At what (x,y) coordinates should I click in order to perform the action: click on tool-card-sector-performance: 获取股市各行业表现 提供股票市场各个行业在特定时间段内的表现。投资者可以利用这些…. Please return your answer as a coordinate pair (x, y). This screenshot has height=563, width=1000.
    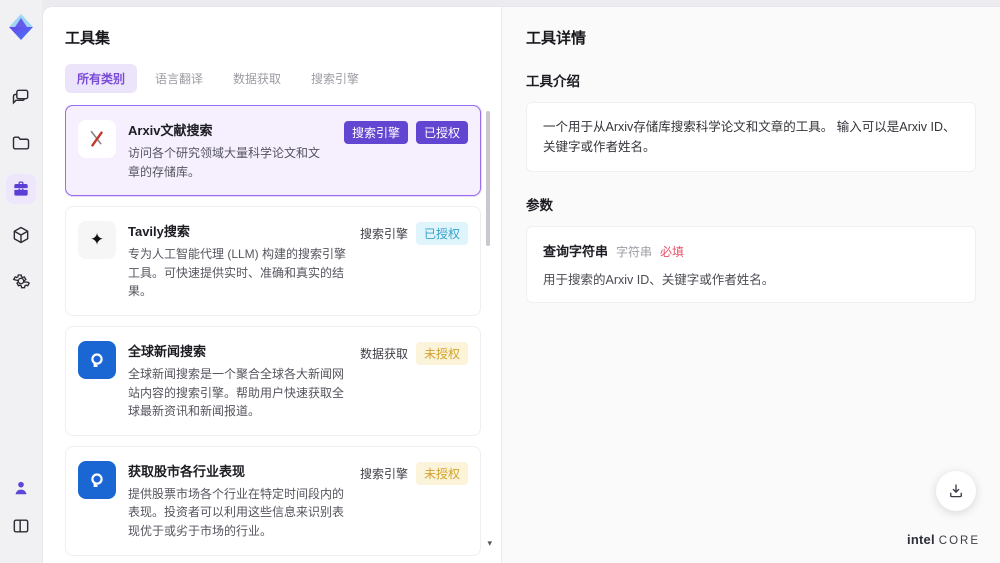
    Looking at the image, I should click on (273, 500).